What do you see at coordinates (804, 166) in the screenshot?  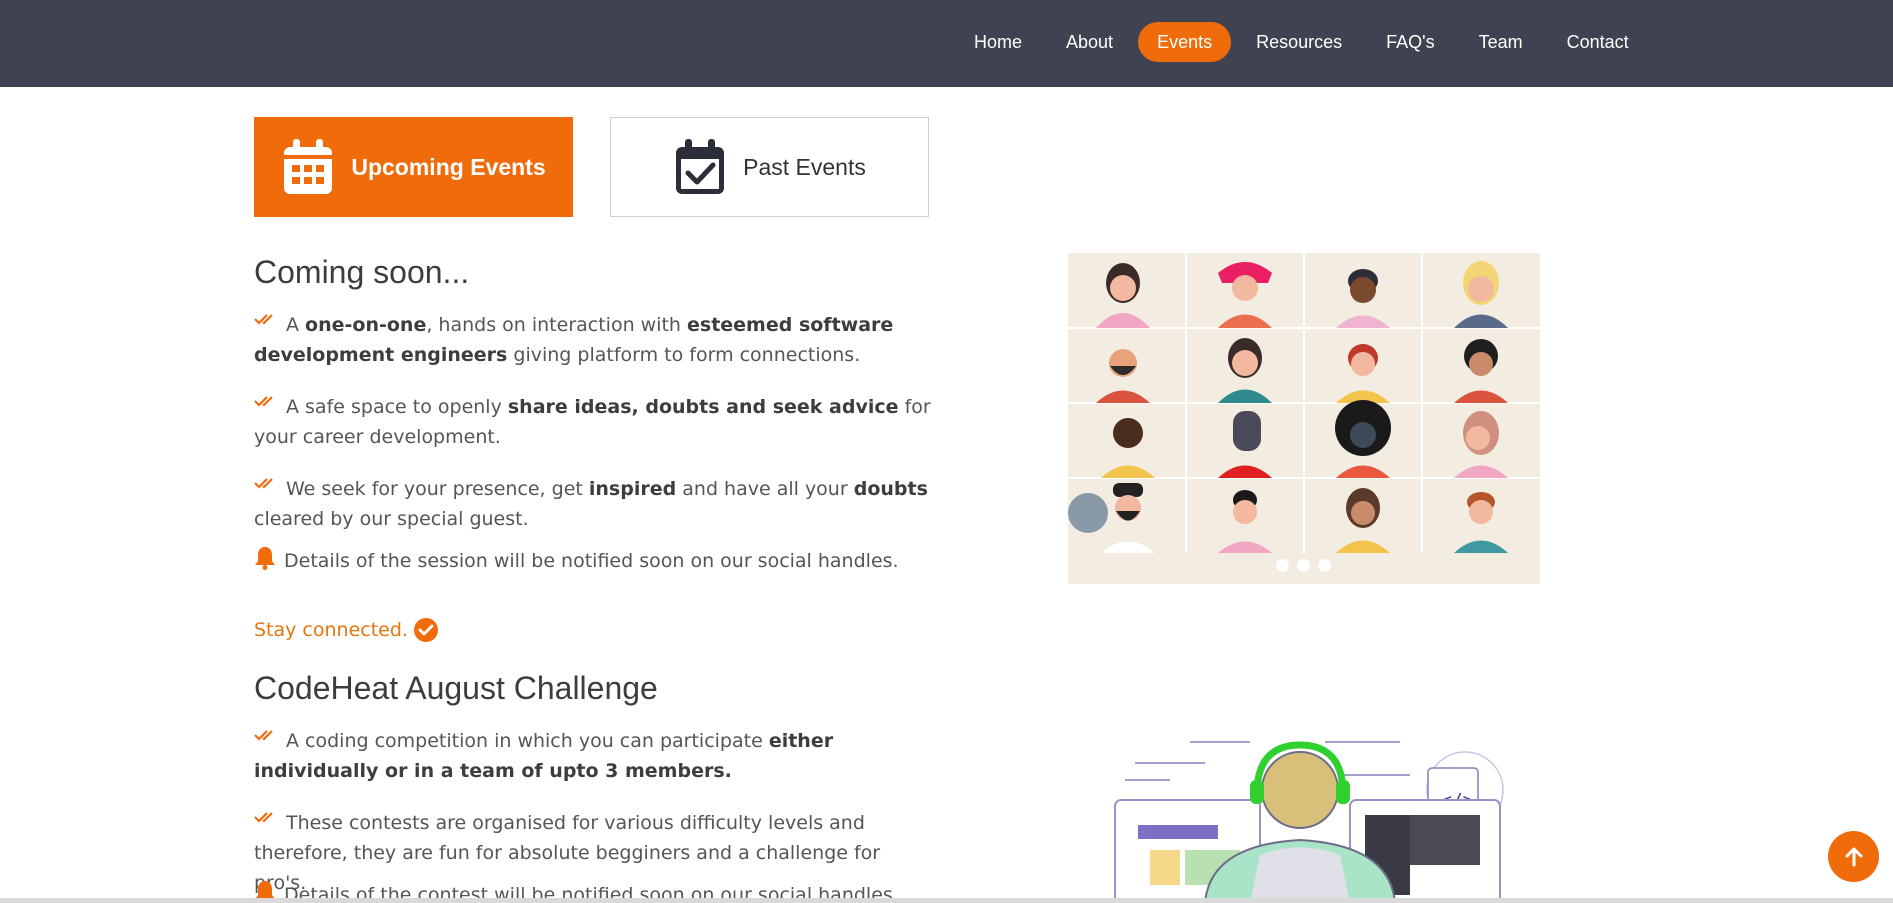 I see `tab-past-label: Past Events` at bounding box center [804, 166].